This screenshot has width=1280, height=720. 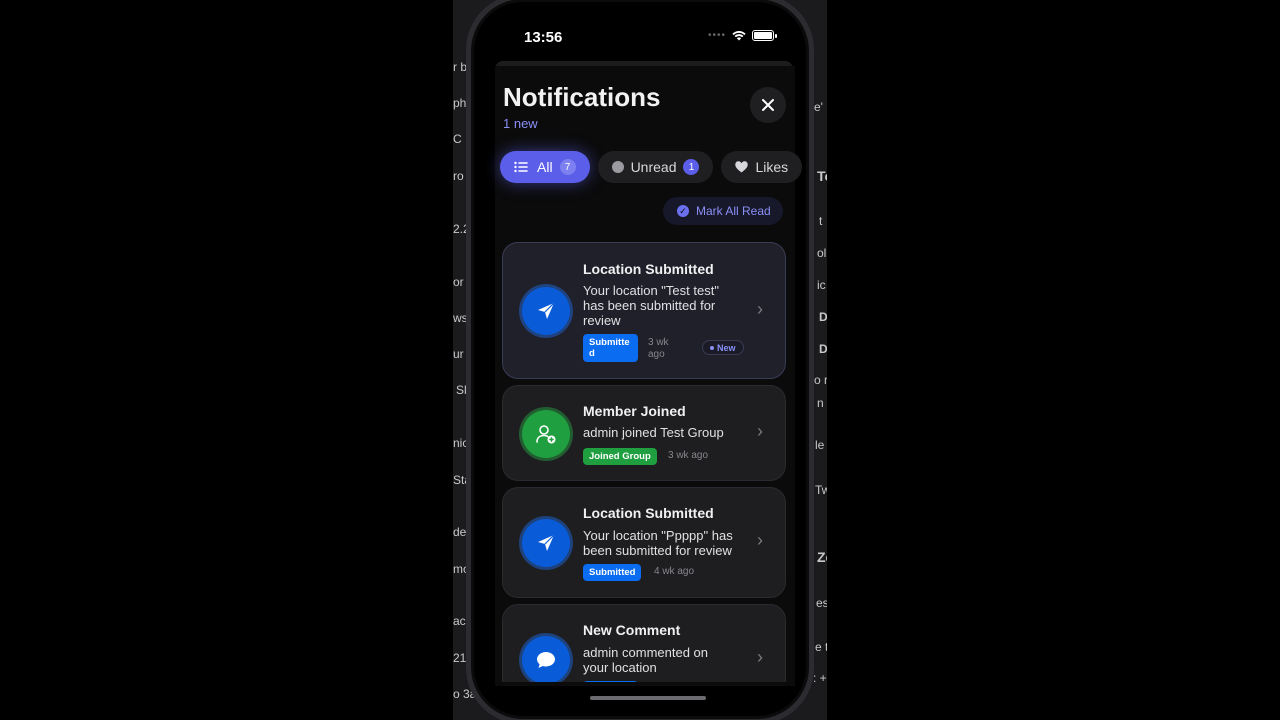 What do you see at coordinates (691, 167) in the screenshot?
I see `filter-unread-count: 1` at bounding box center [691, 167].